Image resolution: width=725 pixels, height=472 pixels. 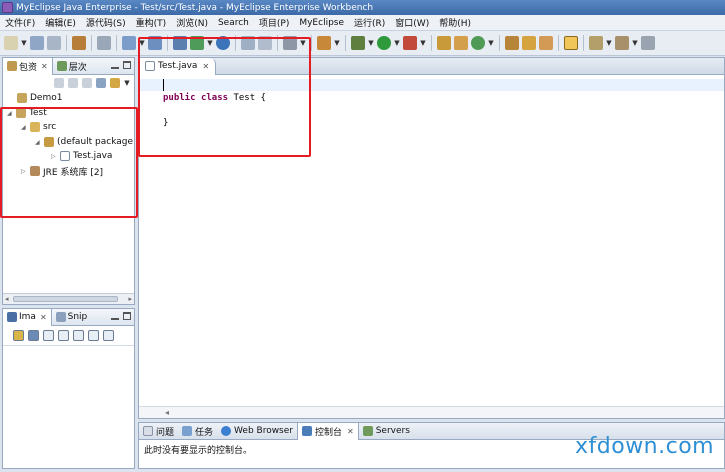 What do you see at coordinates (38, 127) in the screenshot?
I see `tree-item-src: ◢ src` at bounding box center [38, 127].